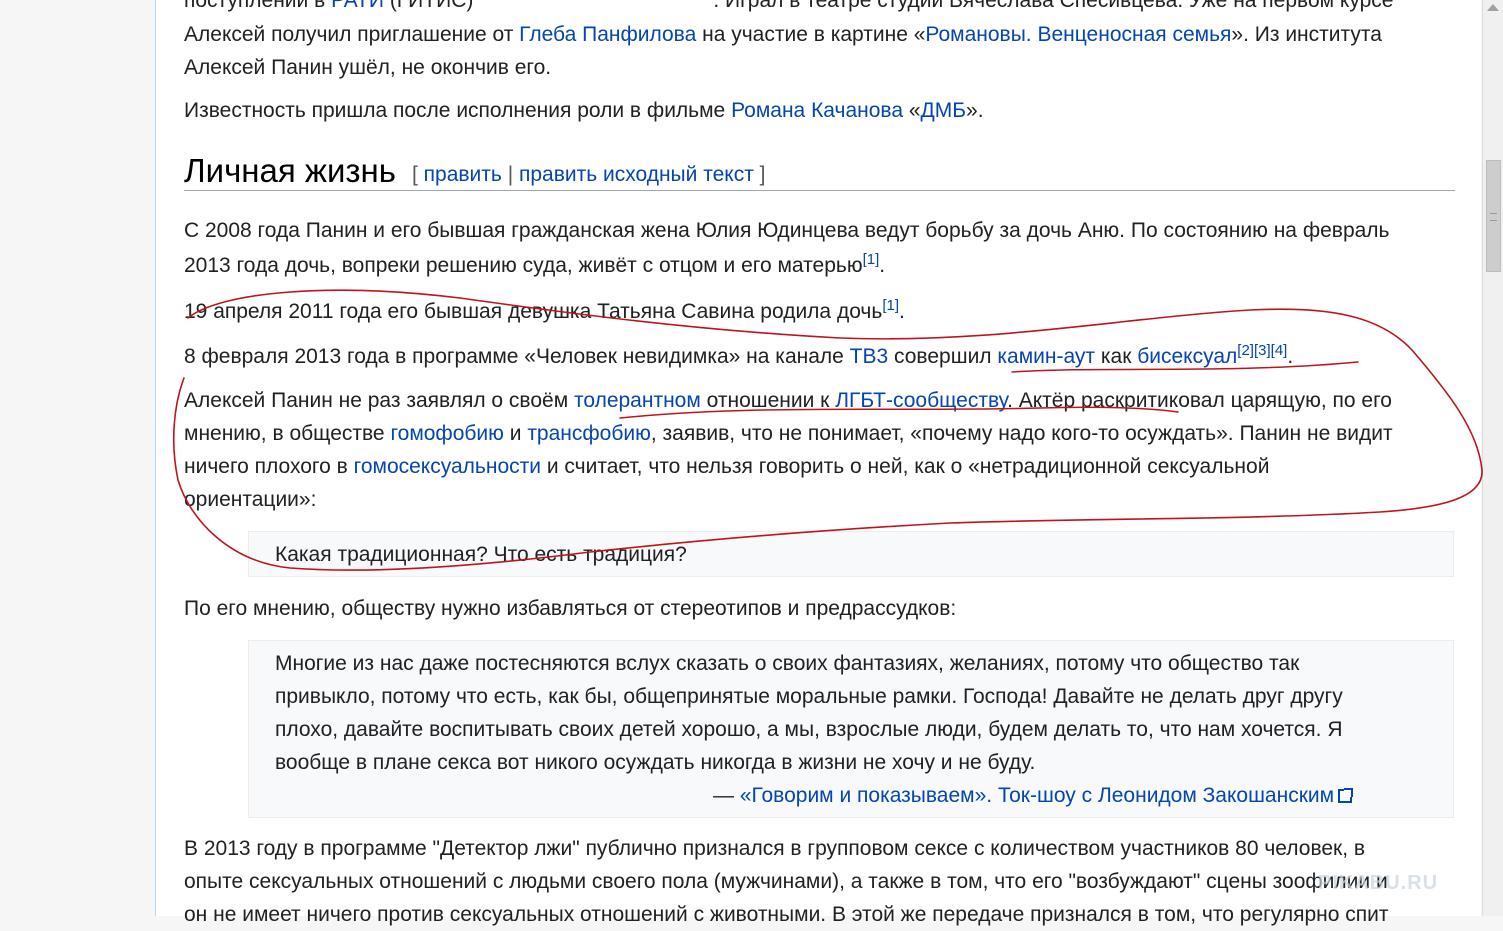 This screenshot has height=931, width=1503. What do you see at coordinates (944, 110) in the screenshot?
I see `link-dmb: ДМБ` at bounding box center [944, 110].